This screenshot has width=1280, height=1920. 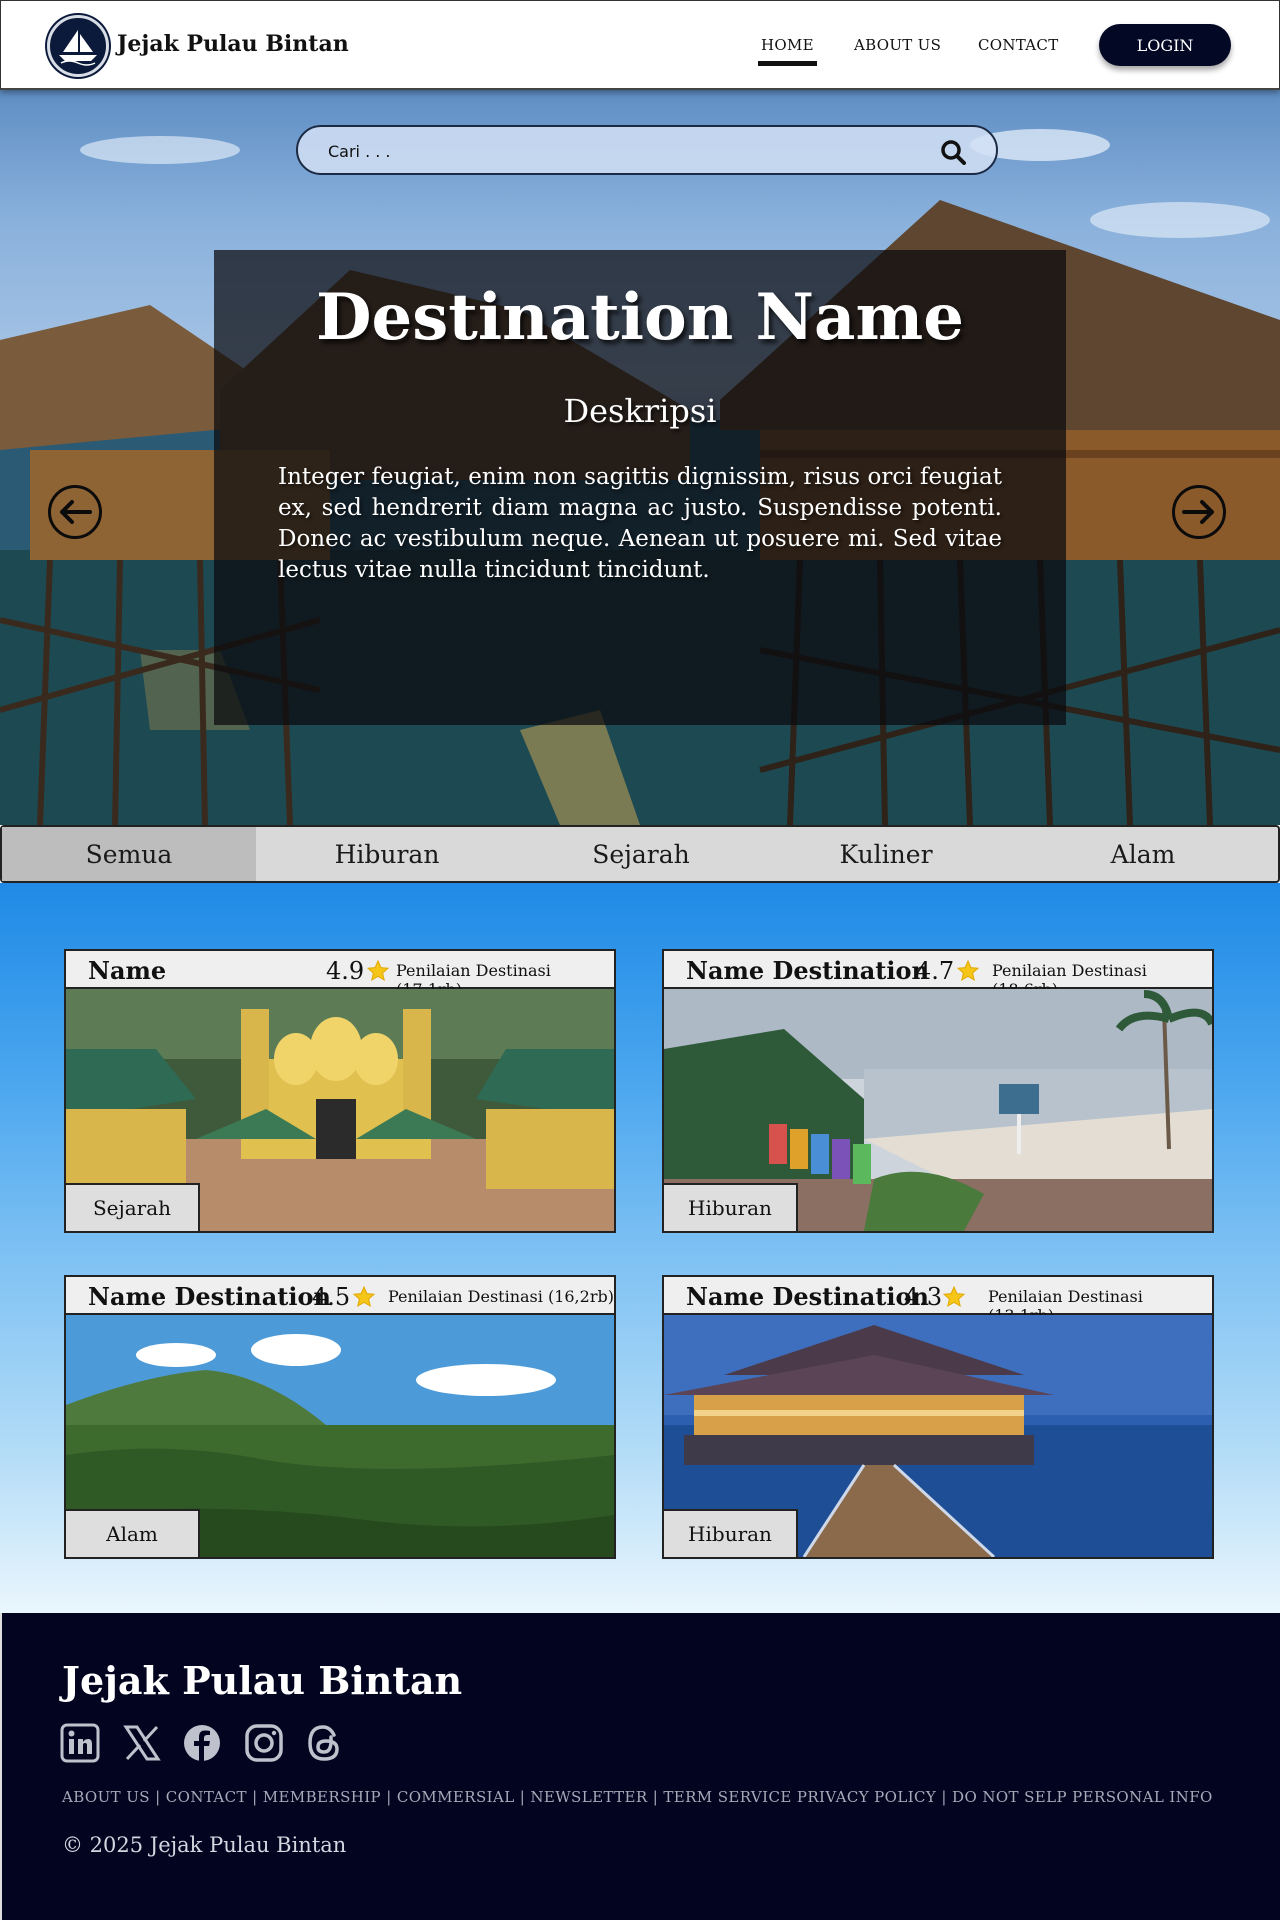 What do you see at coordinates (75, 512) in the screenshot?
I see `prev-arrow-icon` at bounding box center [75, 512].